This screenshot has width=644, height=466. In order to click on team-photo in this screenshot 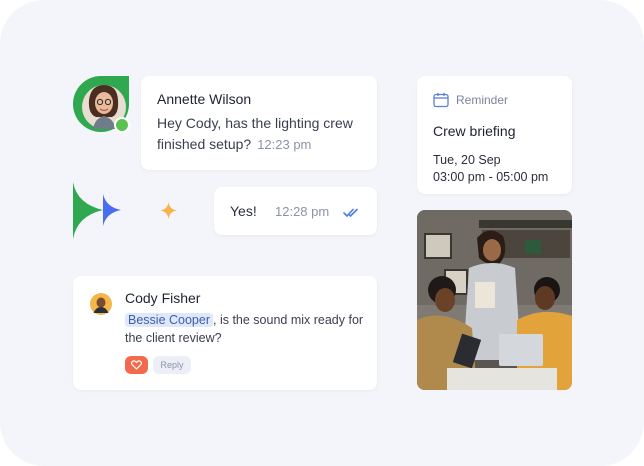, I will do `click(494, 300)`.